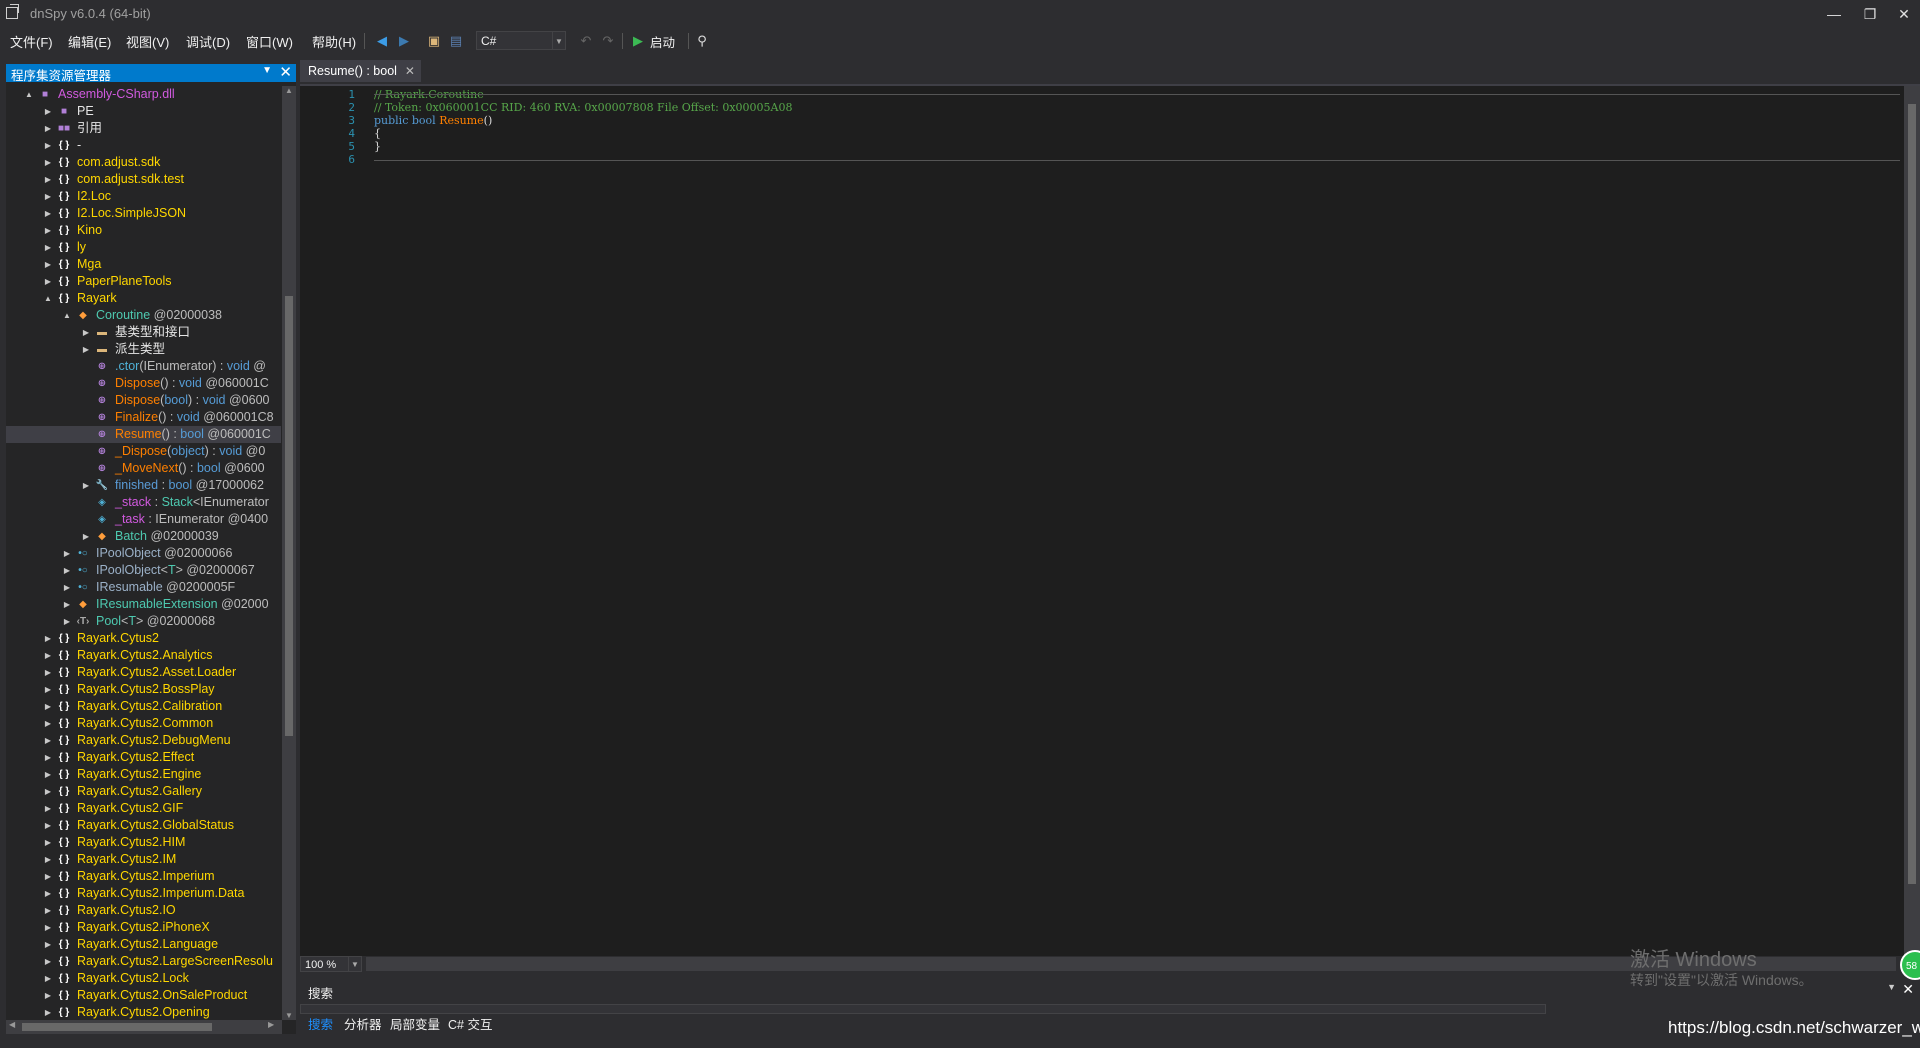  What do you see at coordinates (143, 740) in the screenshot?
I see `tree-row: ▶ { } Rayark.Cytus2.DebugMenu` at bounding box center [143, 740].